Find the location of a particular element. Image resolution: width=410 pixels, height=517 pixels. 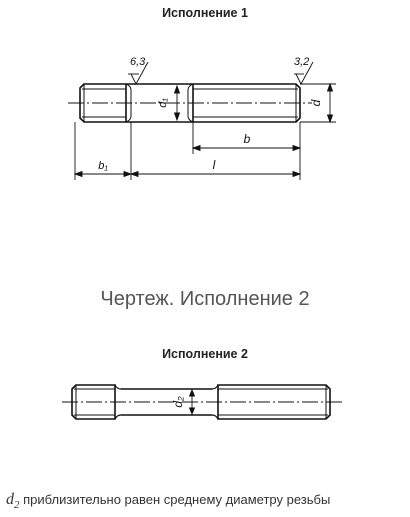

dim-d1-label: d₁ is located at coordinates (163, 103).